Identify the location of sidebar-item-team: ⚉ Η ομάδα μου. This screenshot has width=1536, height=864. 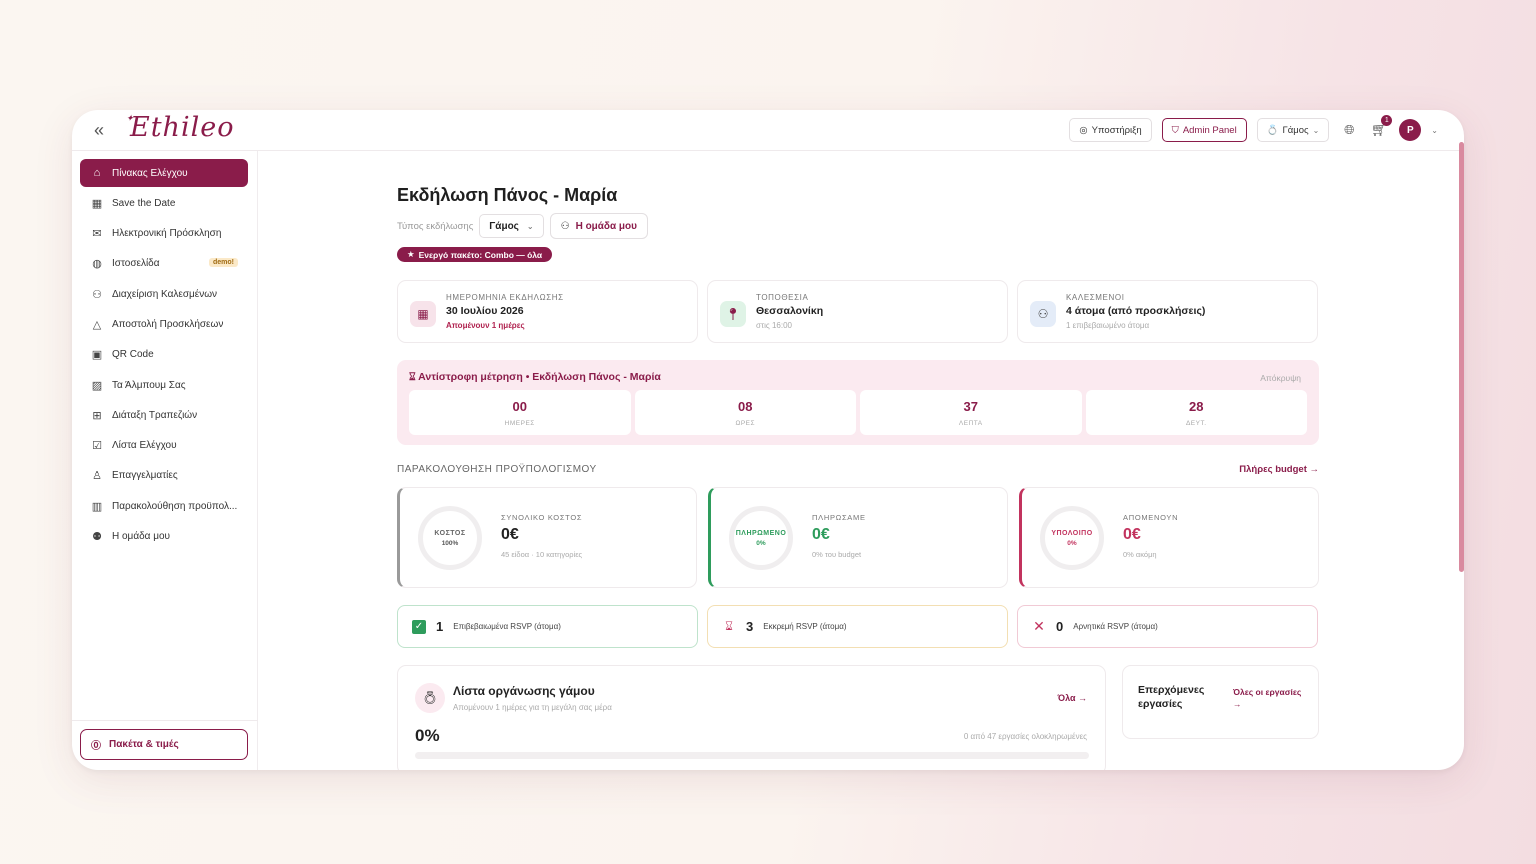
(164, 537).